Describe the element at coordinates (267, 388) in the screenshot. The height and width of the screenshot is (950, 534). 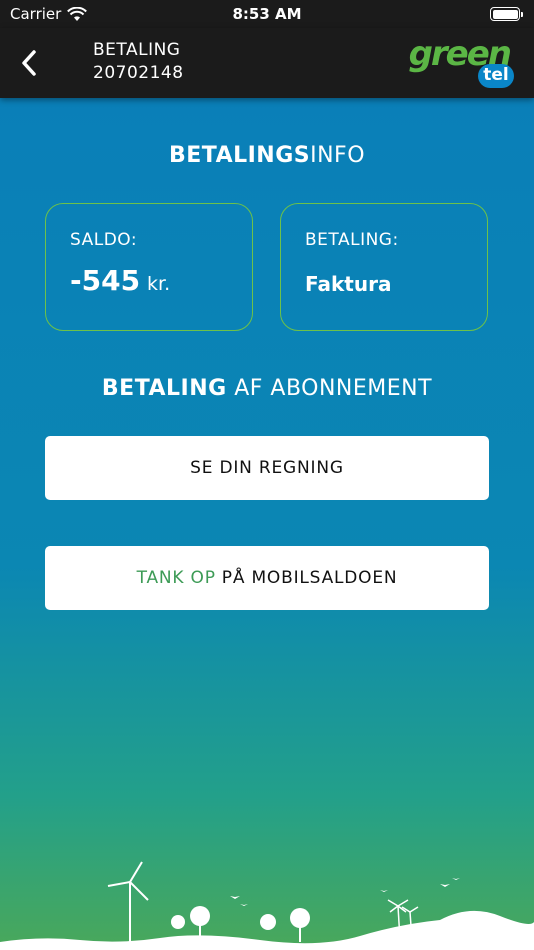
I see `subscription-payment-heading: BETALING AF ABONNEMENT` at that location.